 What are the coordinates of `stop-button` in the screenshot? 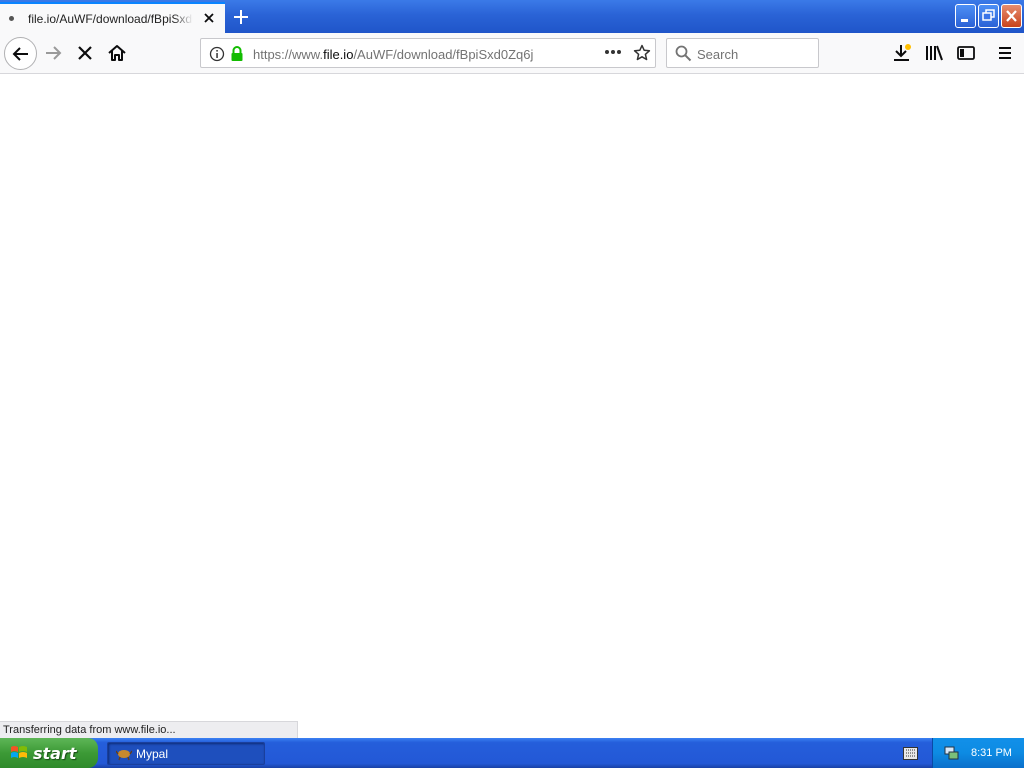 It's located at (85, 53).